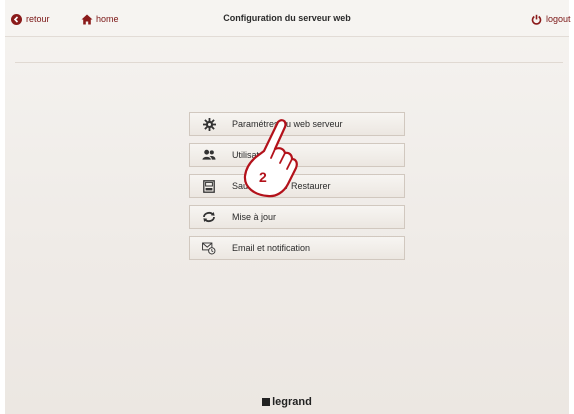 This screenshot has height=414, width=574. Describe the element at coordinates (292, 402) in the screenshot. I see `brand-name: legrand` at that location.